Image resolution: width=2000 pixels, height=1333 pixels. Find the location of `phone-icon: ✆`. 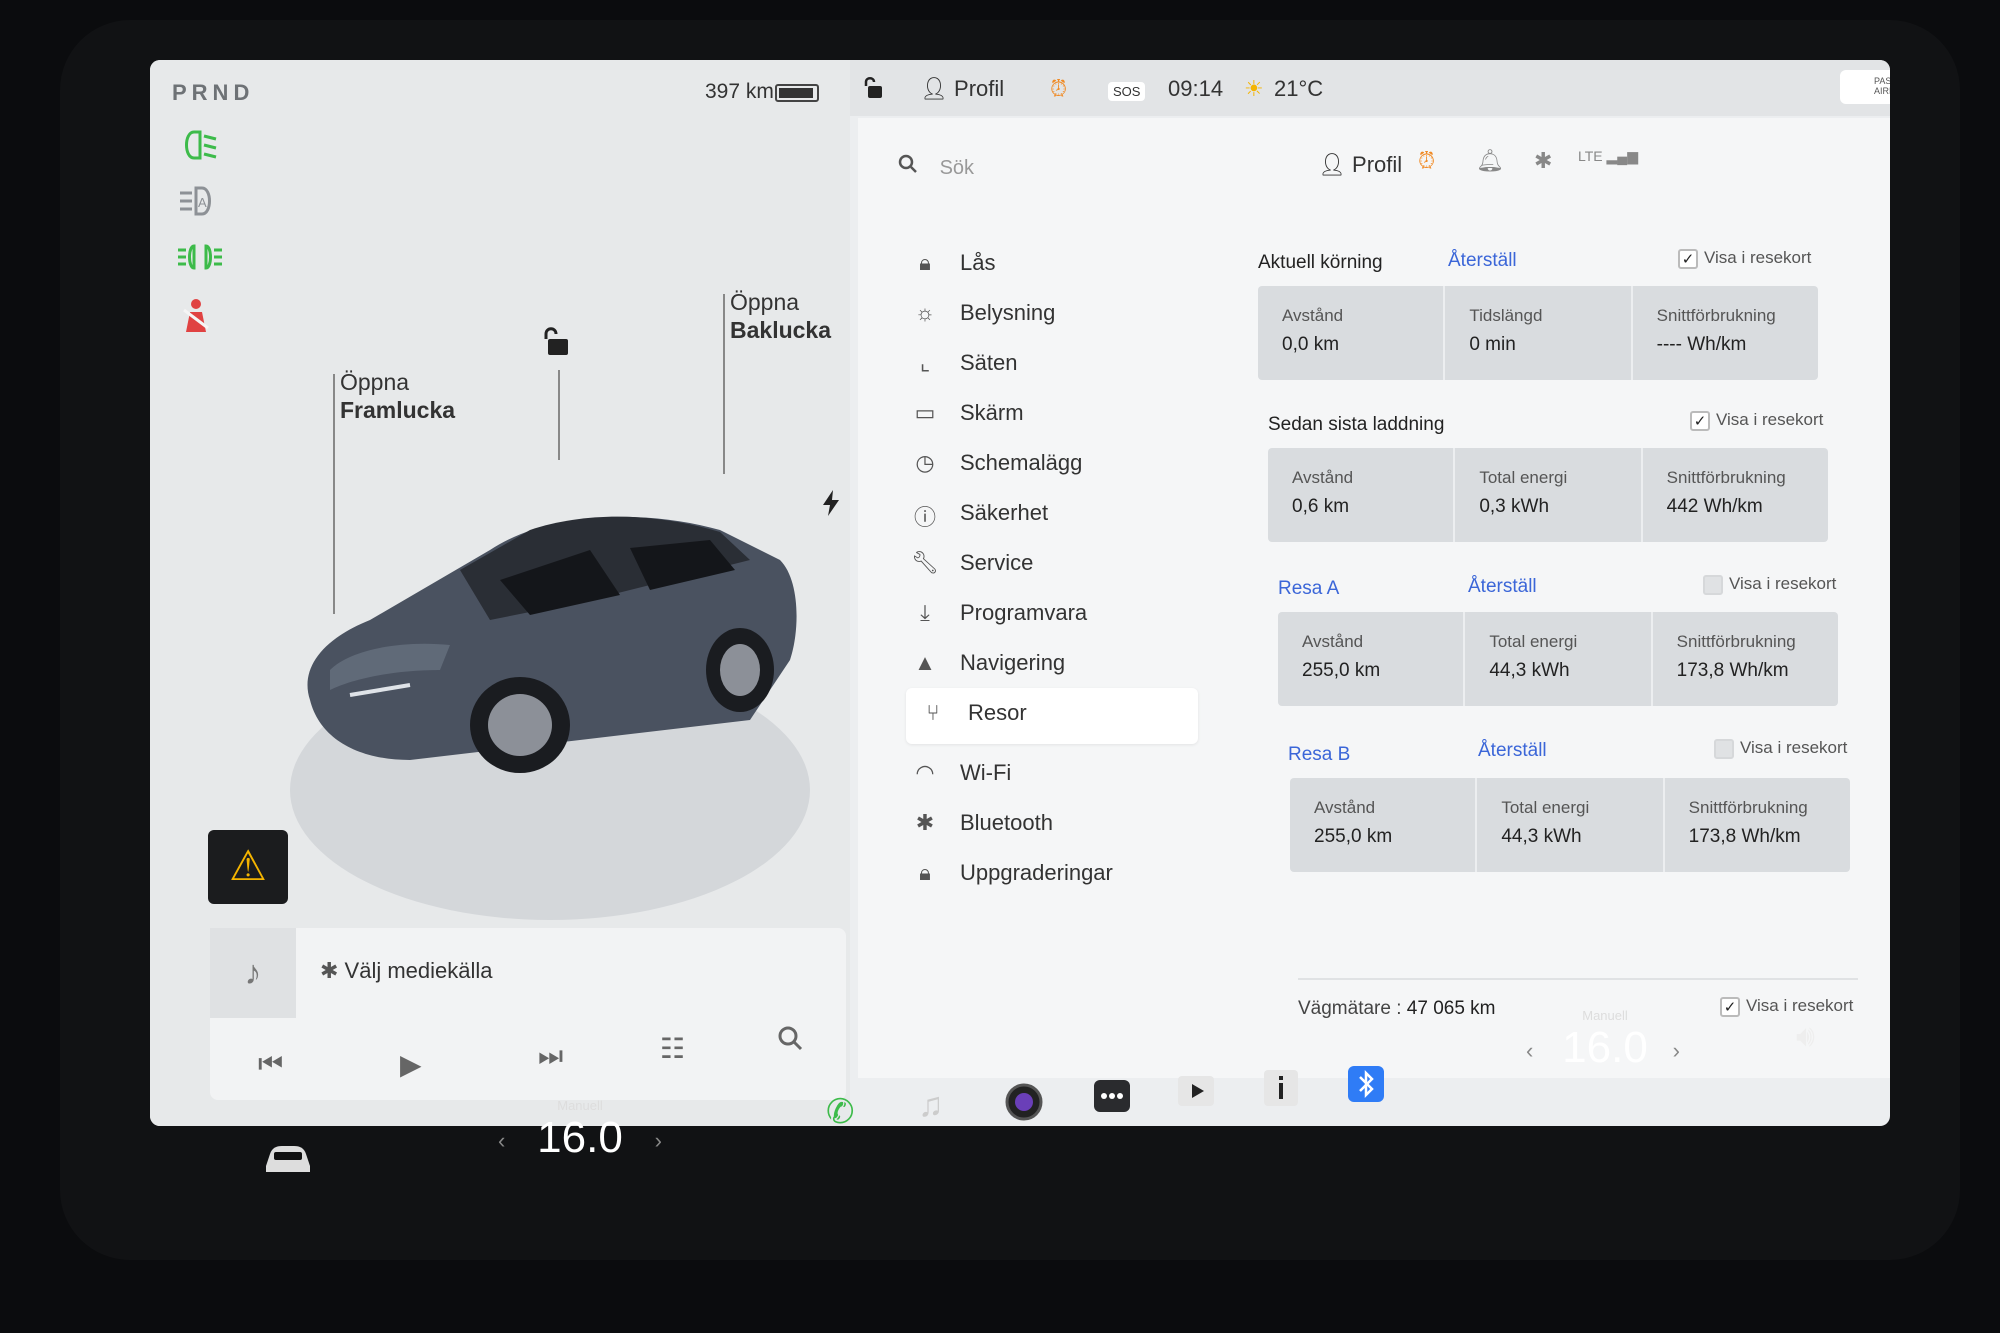

phone-icon: ✆ is located at coordinates (840, 1112).